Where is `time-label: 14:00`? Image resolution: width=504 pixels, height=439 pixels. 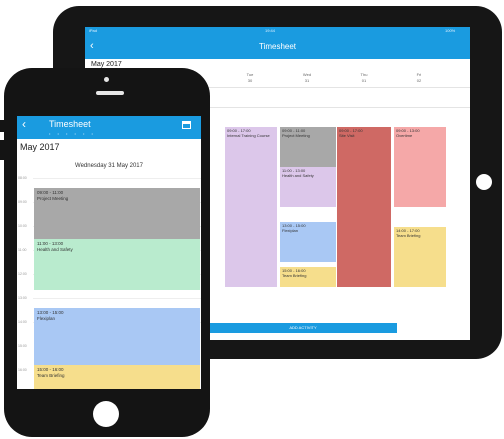 time-label: 14:00 is located at coordinates (22, 322).